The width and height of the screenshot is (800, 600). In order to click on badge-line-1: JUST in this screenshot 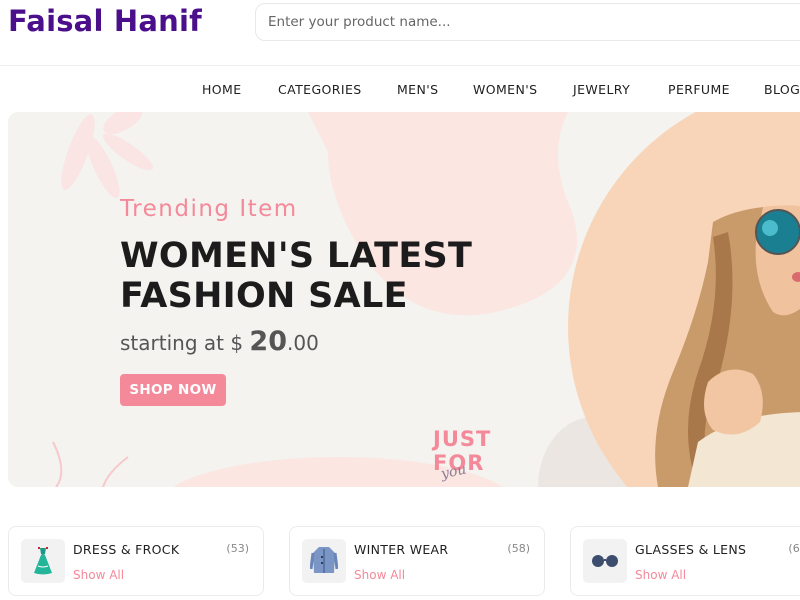, I will do `click(462, 439)`.